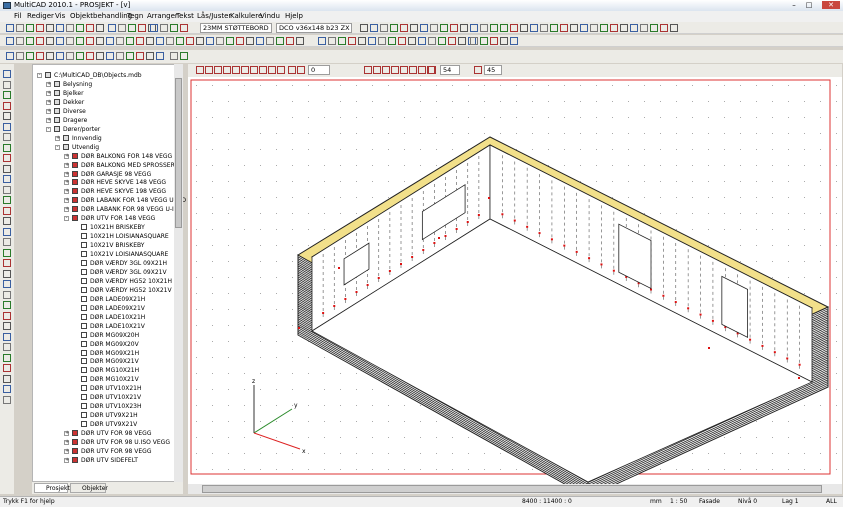 The image size is (843, 507). What do you see at coordinates (178, 273) in the screenshot?
I see `tree-scrollbar` at bounding box center [178, 273].